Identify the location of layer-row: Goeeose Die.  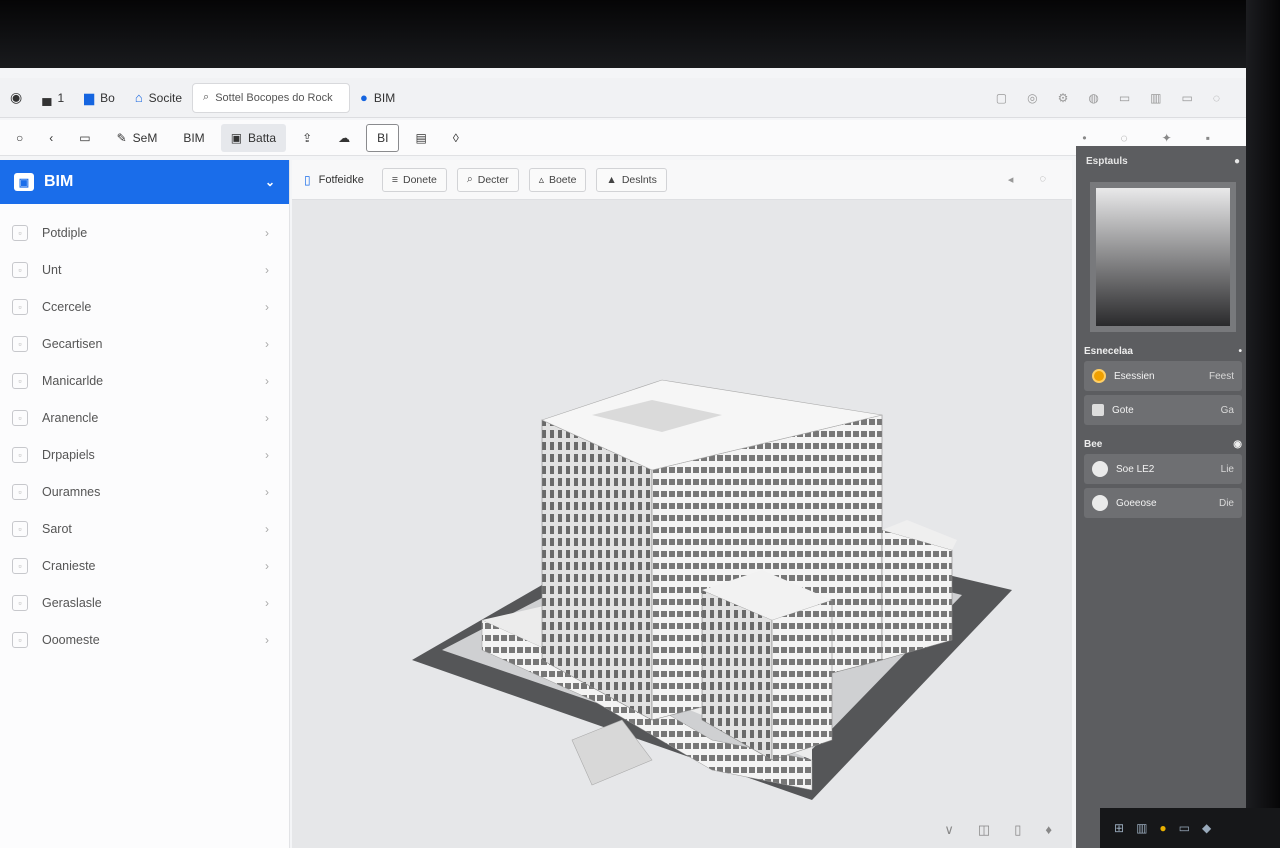
(1163, 503).